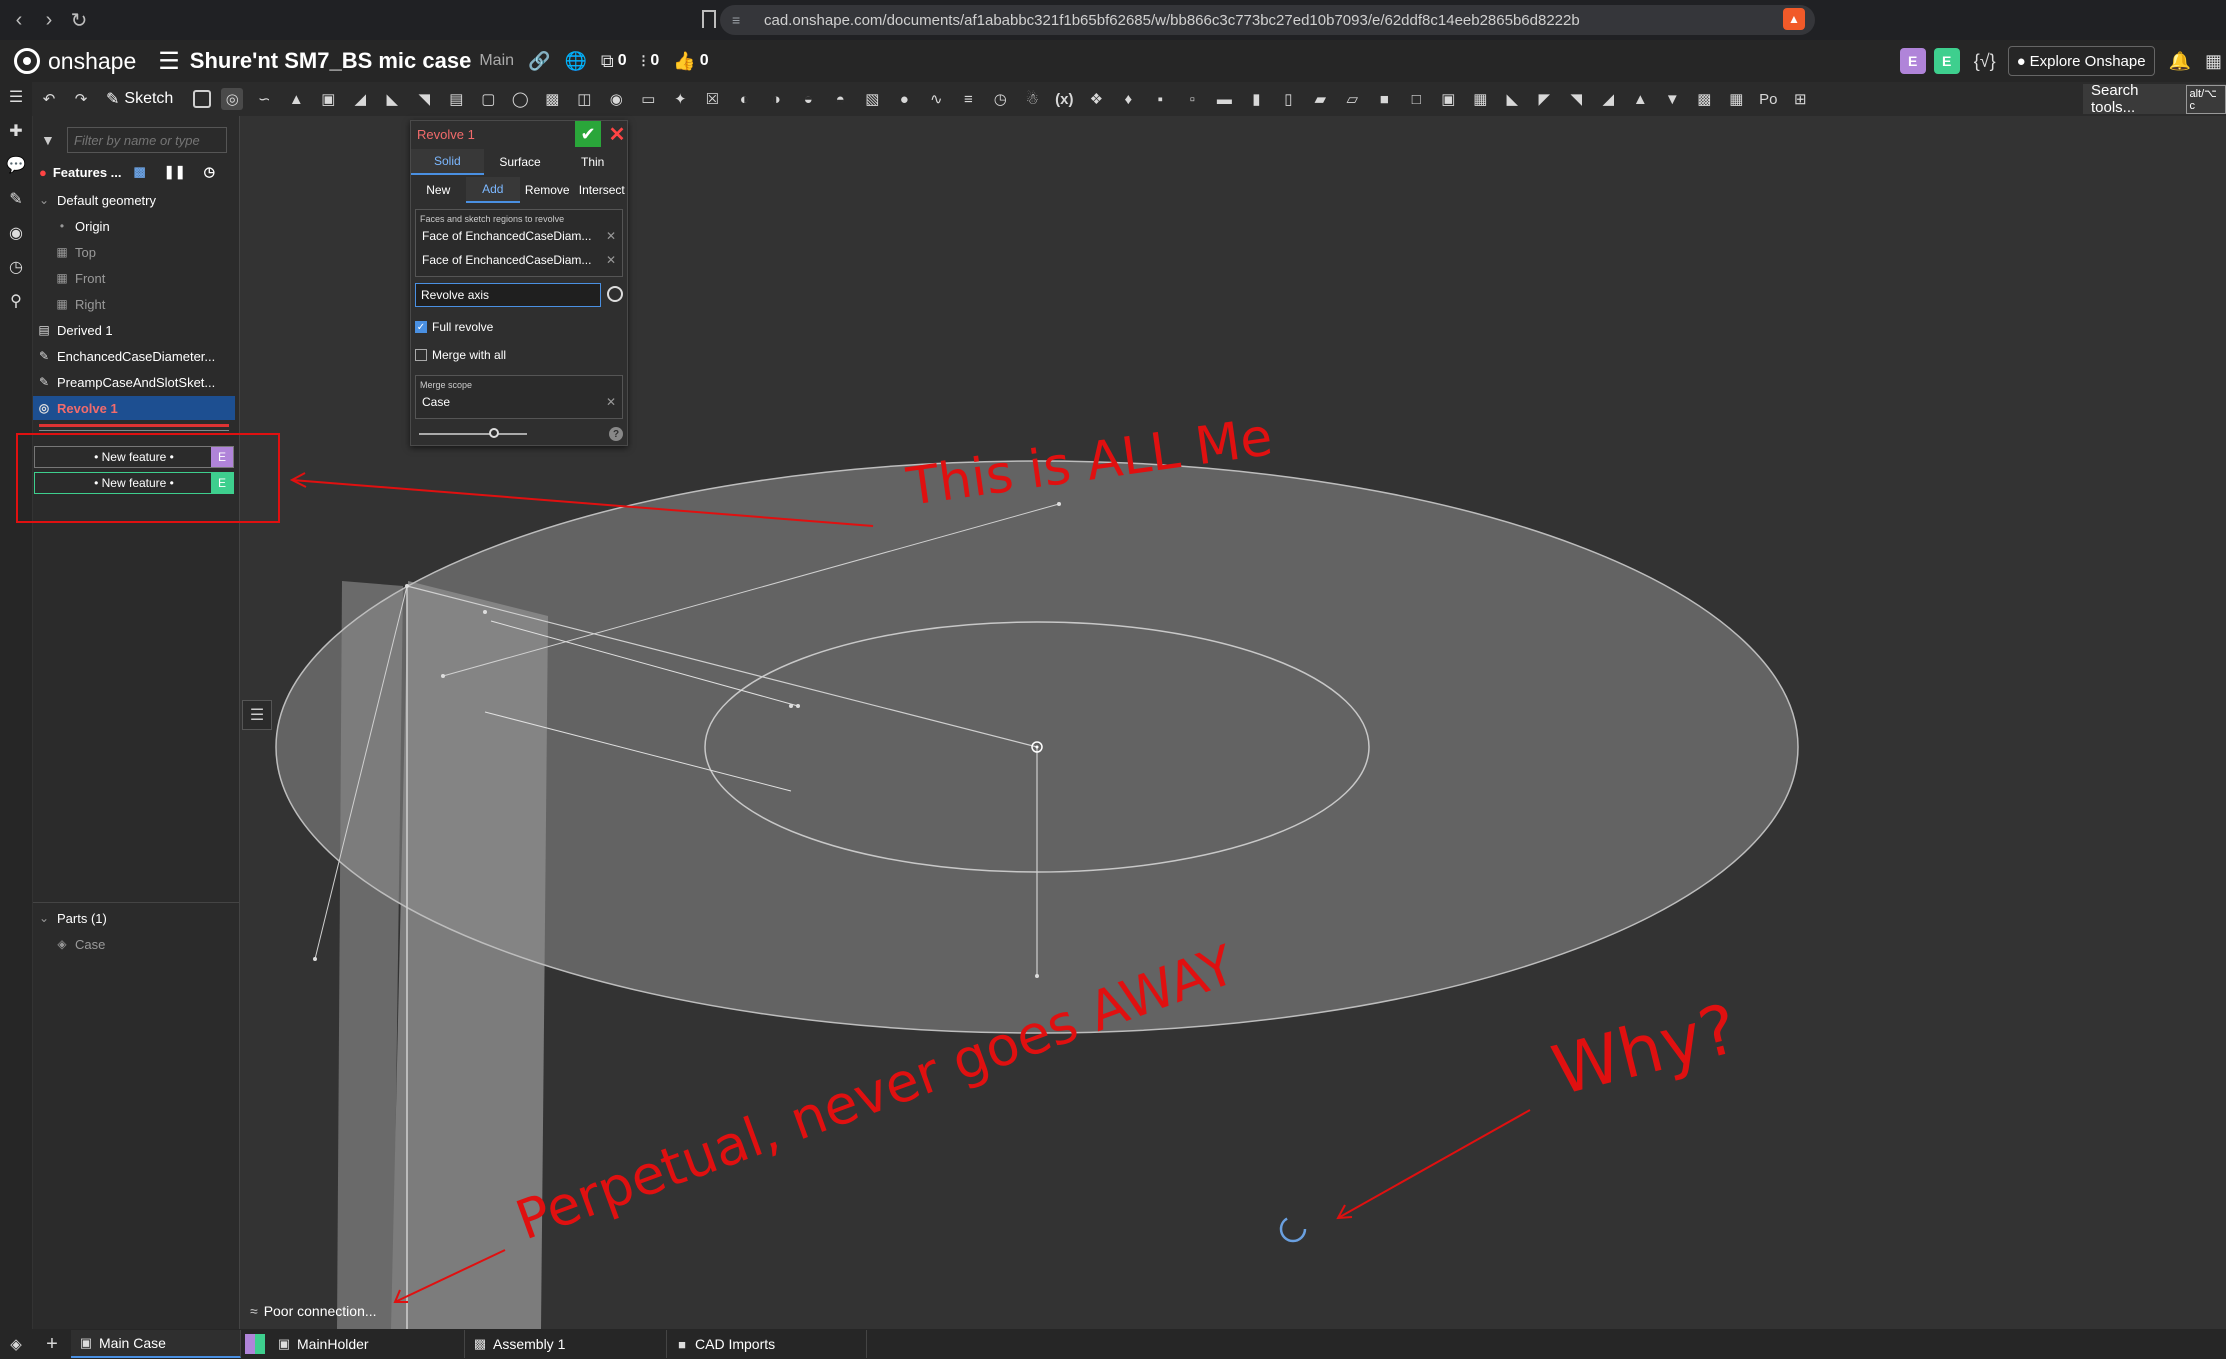  I want to click on full-revolve-option: ✓ Full revolve, so click(454, 327).